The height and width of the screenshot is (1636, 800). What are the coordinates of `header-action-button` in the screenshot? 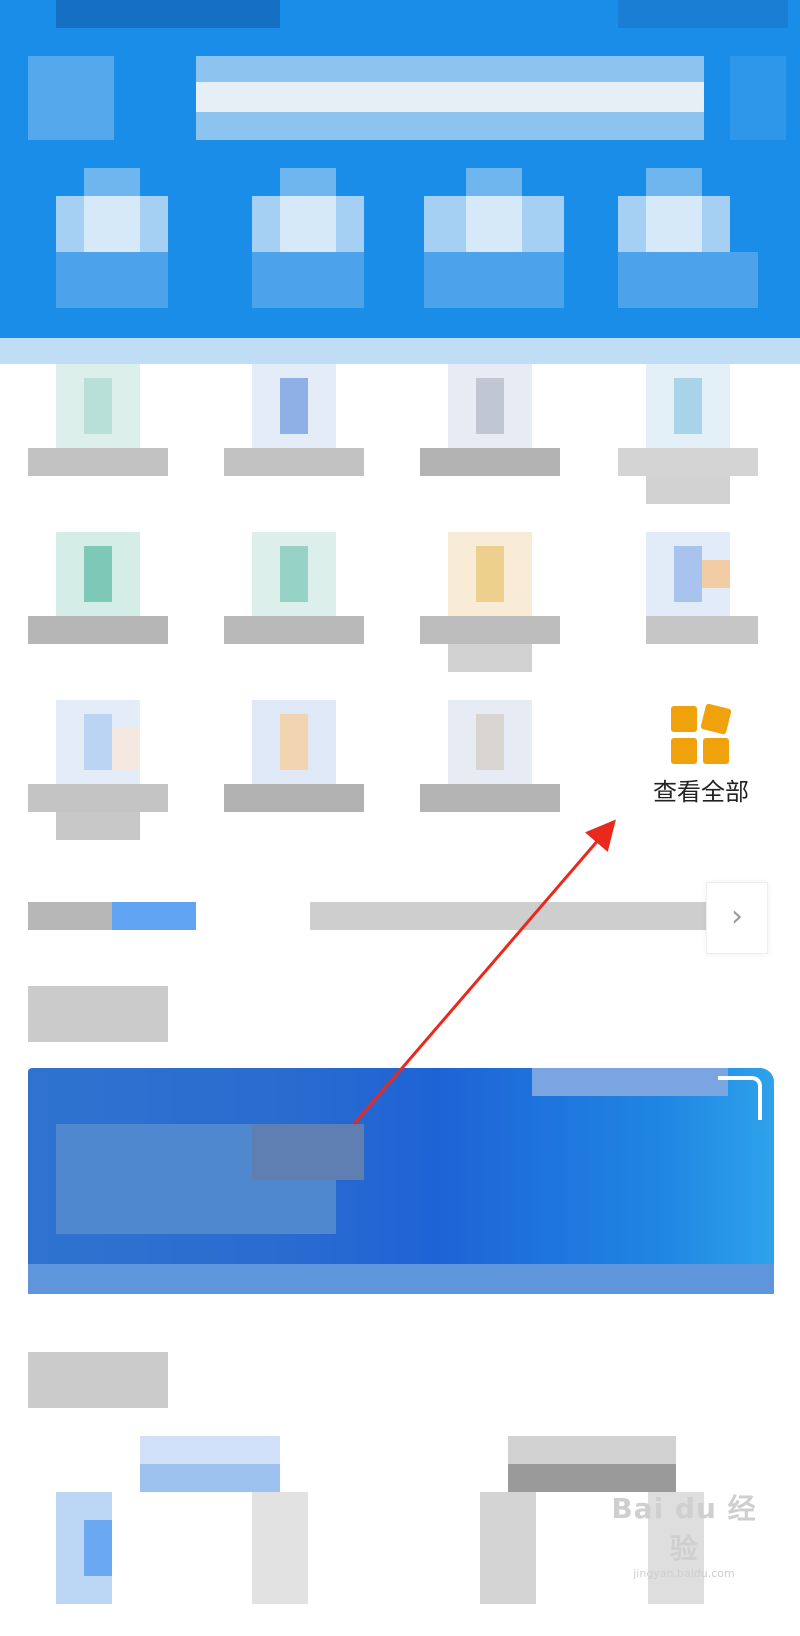 It's located at (758, 98).